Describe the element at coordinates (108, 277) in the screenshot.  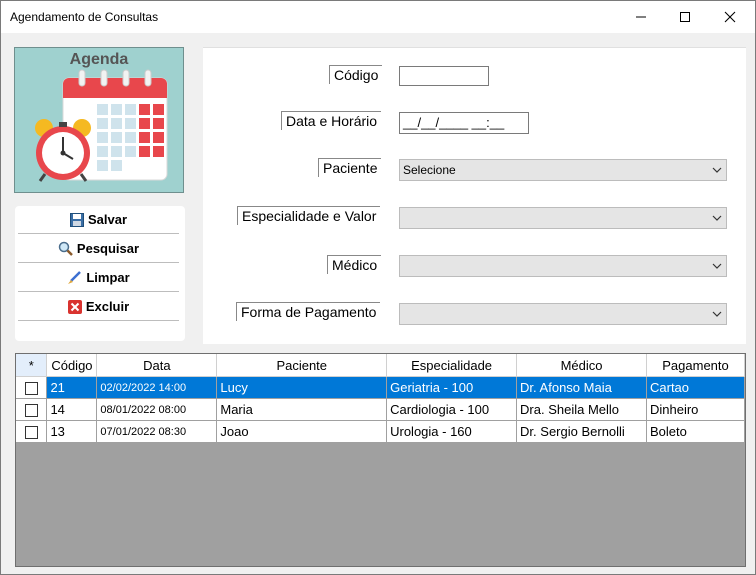
I see `clear-label: Limpar` at that location.